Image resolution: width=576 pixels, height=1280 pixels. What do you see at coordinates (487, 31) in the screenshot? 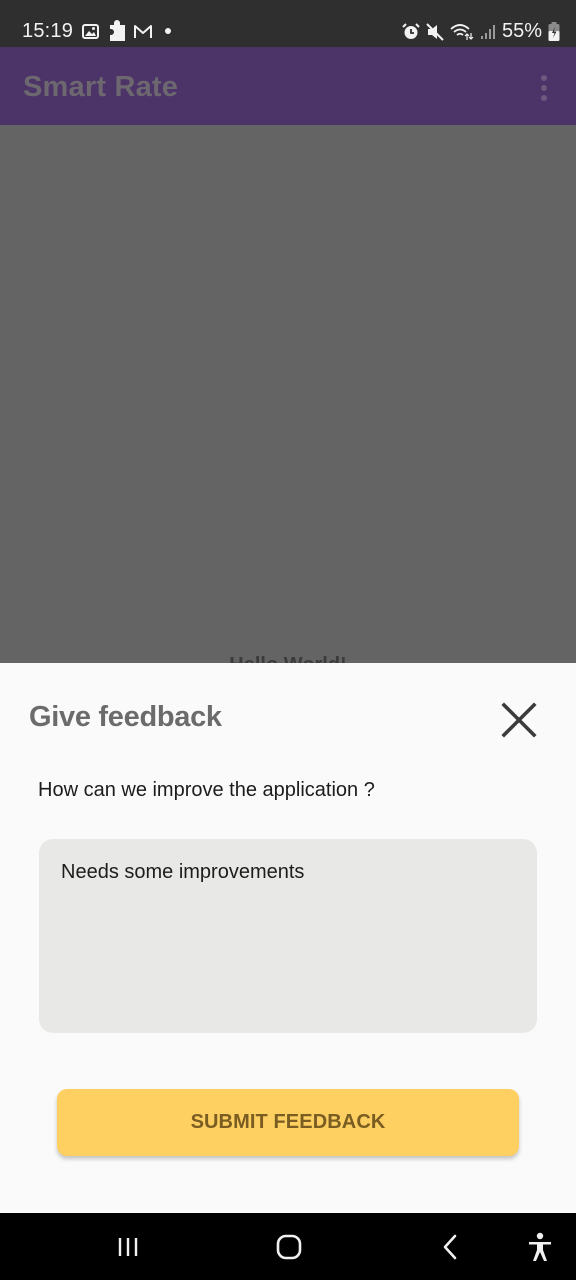
I see `signal-icon` at bounding box center [487, 31].